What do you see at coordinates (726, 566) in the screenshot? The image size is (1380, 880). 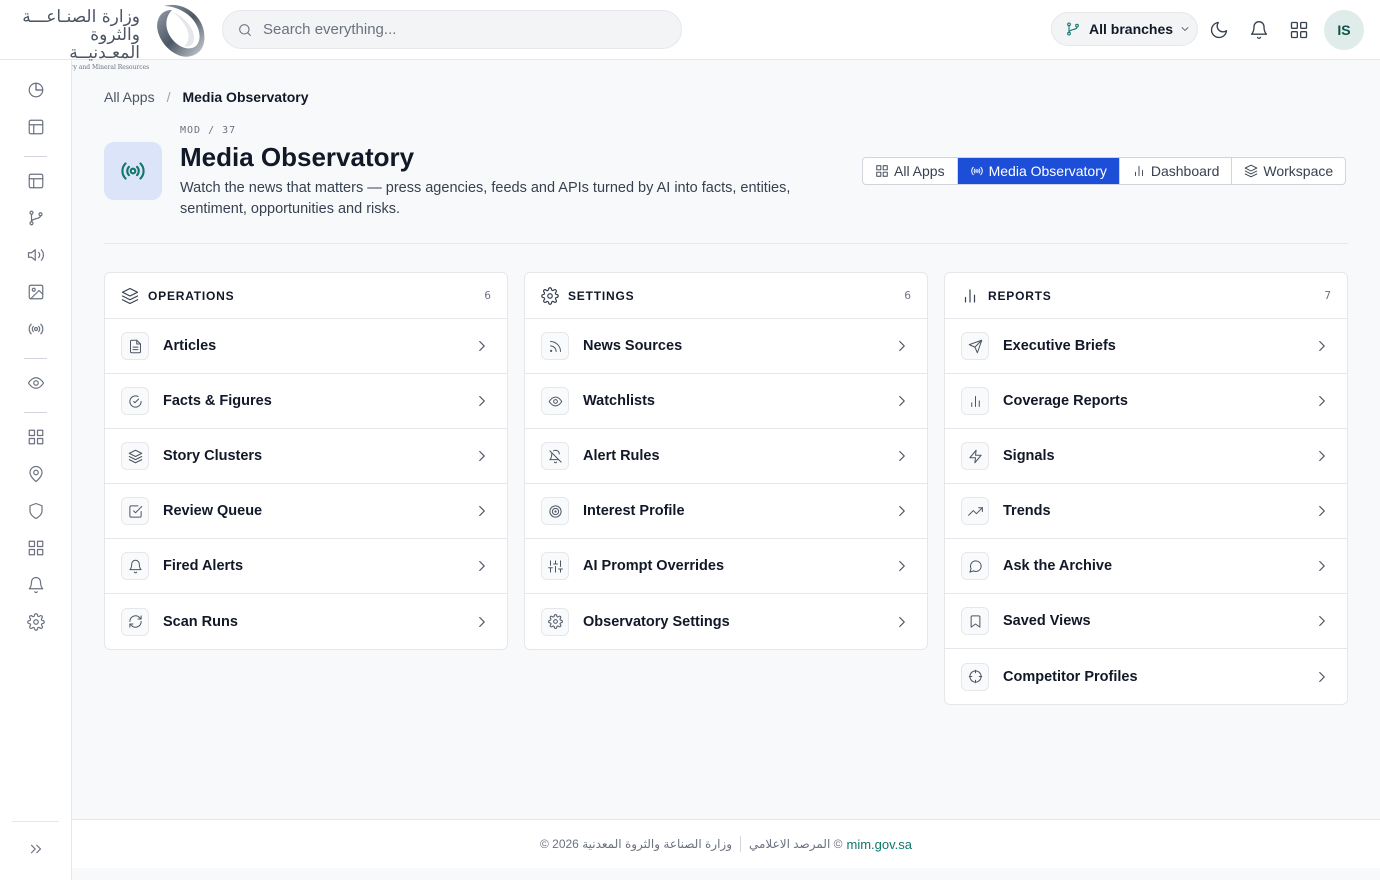 I see `link-ai-prompt-overrides: AI Prompt Overrides` at bounding box center [726, 566].